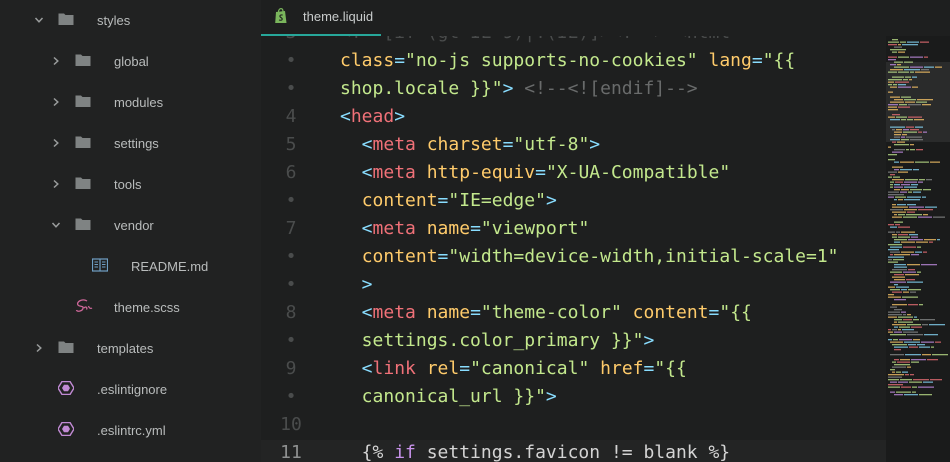 This screenshot has height=462, width=950. Describe the element at coordinates (130, 143) in the screenshot. I see `tree-item-settings: settings` at that location.